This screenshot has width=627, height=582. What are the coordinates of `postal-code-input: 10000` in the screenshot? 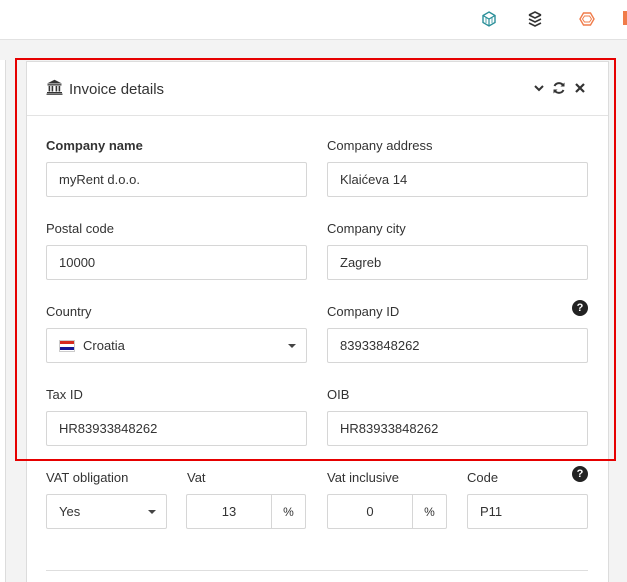 It's located at (176, 262).